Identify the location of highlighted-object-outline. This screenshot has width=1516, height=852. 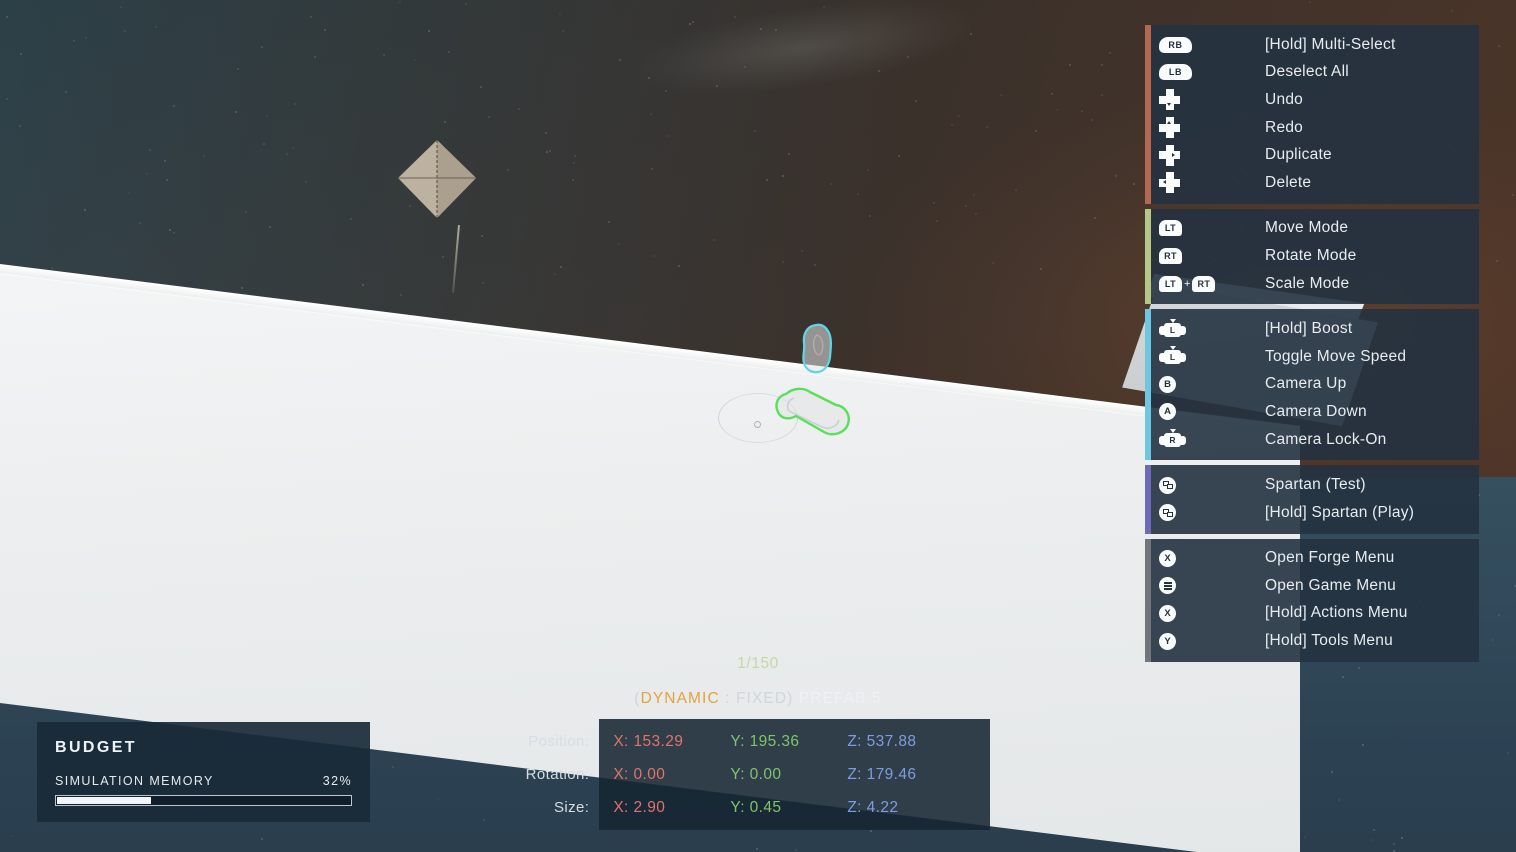
(818, 349).